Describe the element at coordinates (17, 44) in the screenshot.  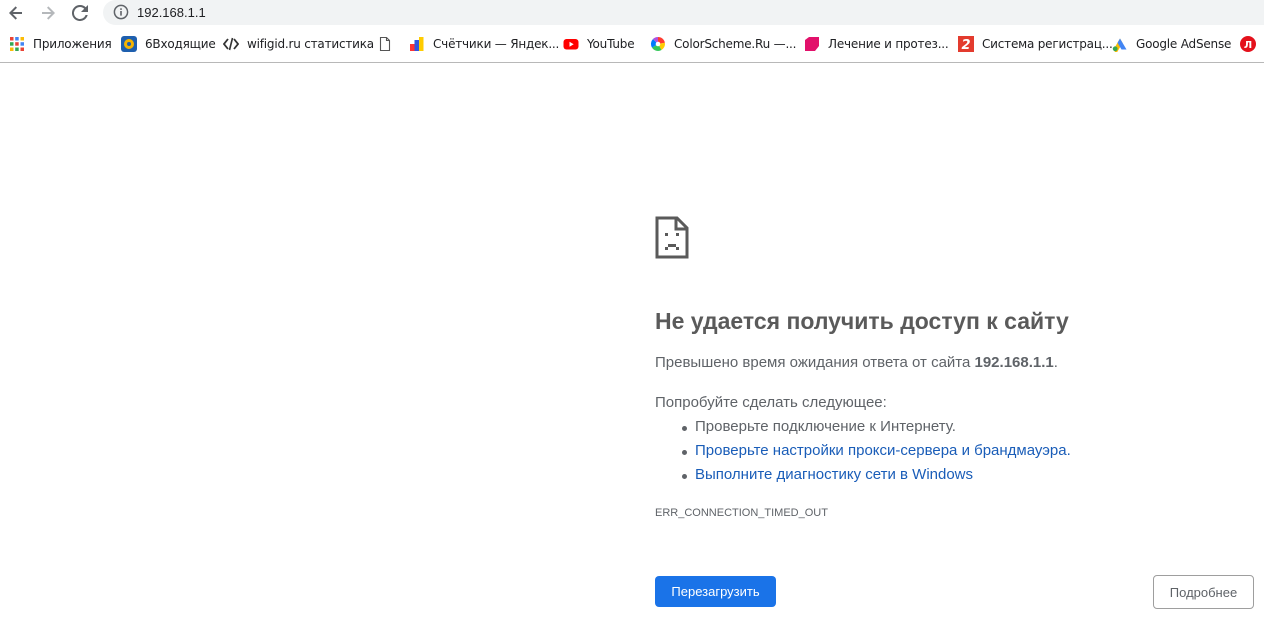
I see `apps-grid-icon` at that location.